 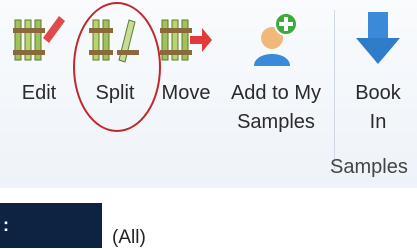 What do you see at coordinates (186, 38) in the screenshot?
I see `tube-rack-move-icon` at bounding box center [186, 38].